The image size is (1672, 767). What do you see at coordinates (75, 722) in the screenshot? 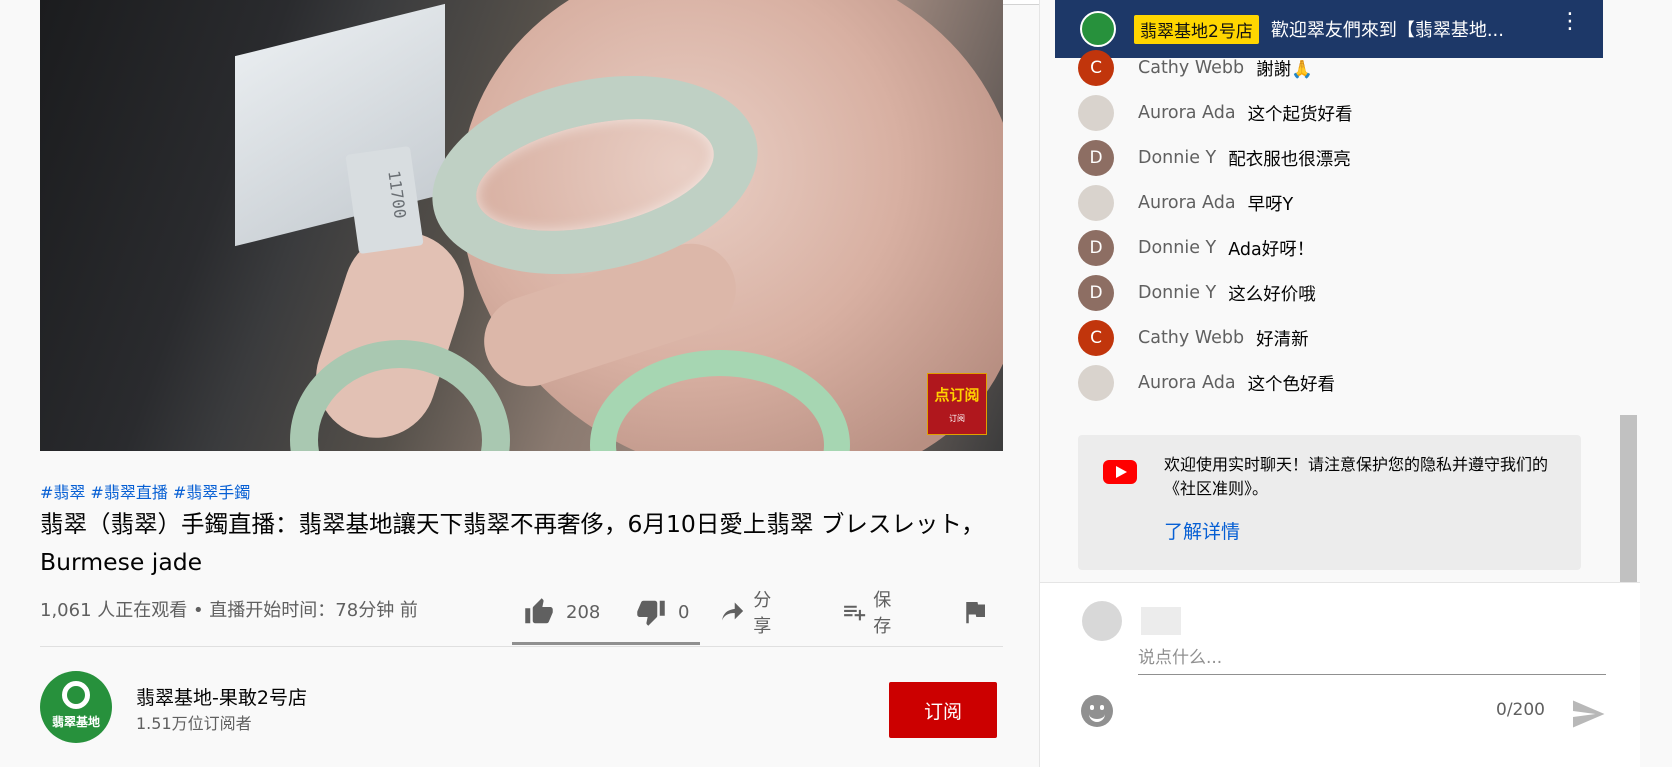
I see `channel-avatar-text: 翡翠基地` at bounding box center [75, 722].